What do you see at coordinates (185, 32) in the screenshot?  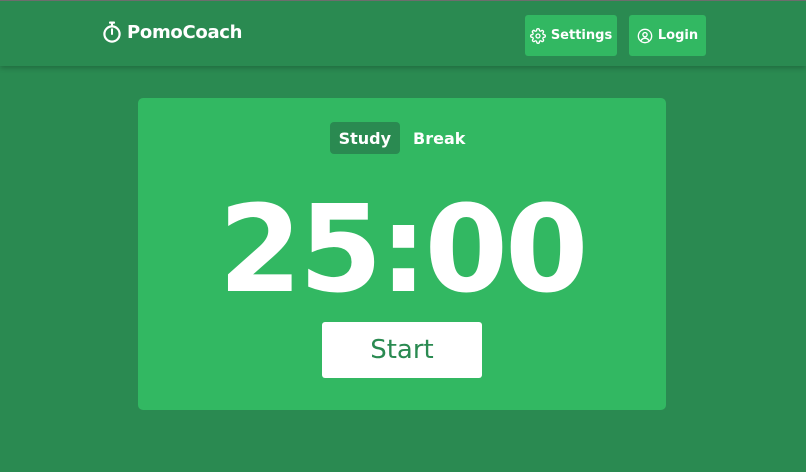 I see `app-name: PomoCoach` at bounding box center [185, 32].